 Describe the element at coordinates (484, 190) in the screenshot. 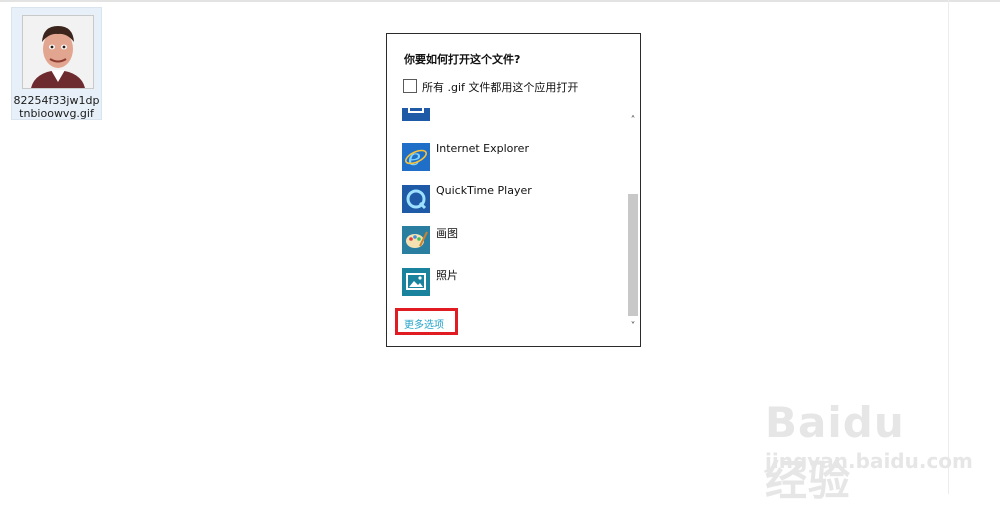

I see `app-label-quicktime: QuickTime Player` at that location.